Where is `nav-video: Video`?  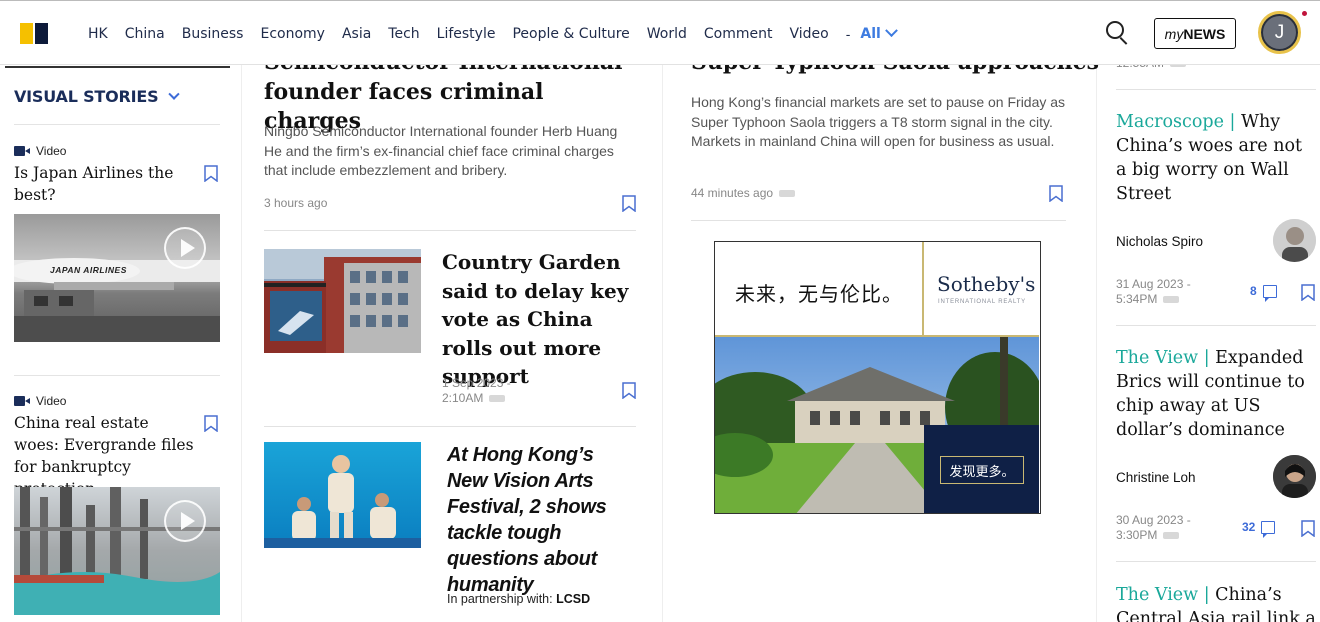 nav-video: Video is located at coordinates (808, 34).